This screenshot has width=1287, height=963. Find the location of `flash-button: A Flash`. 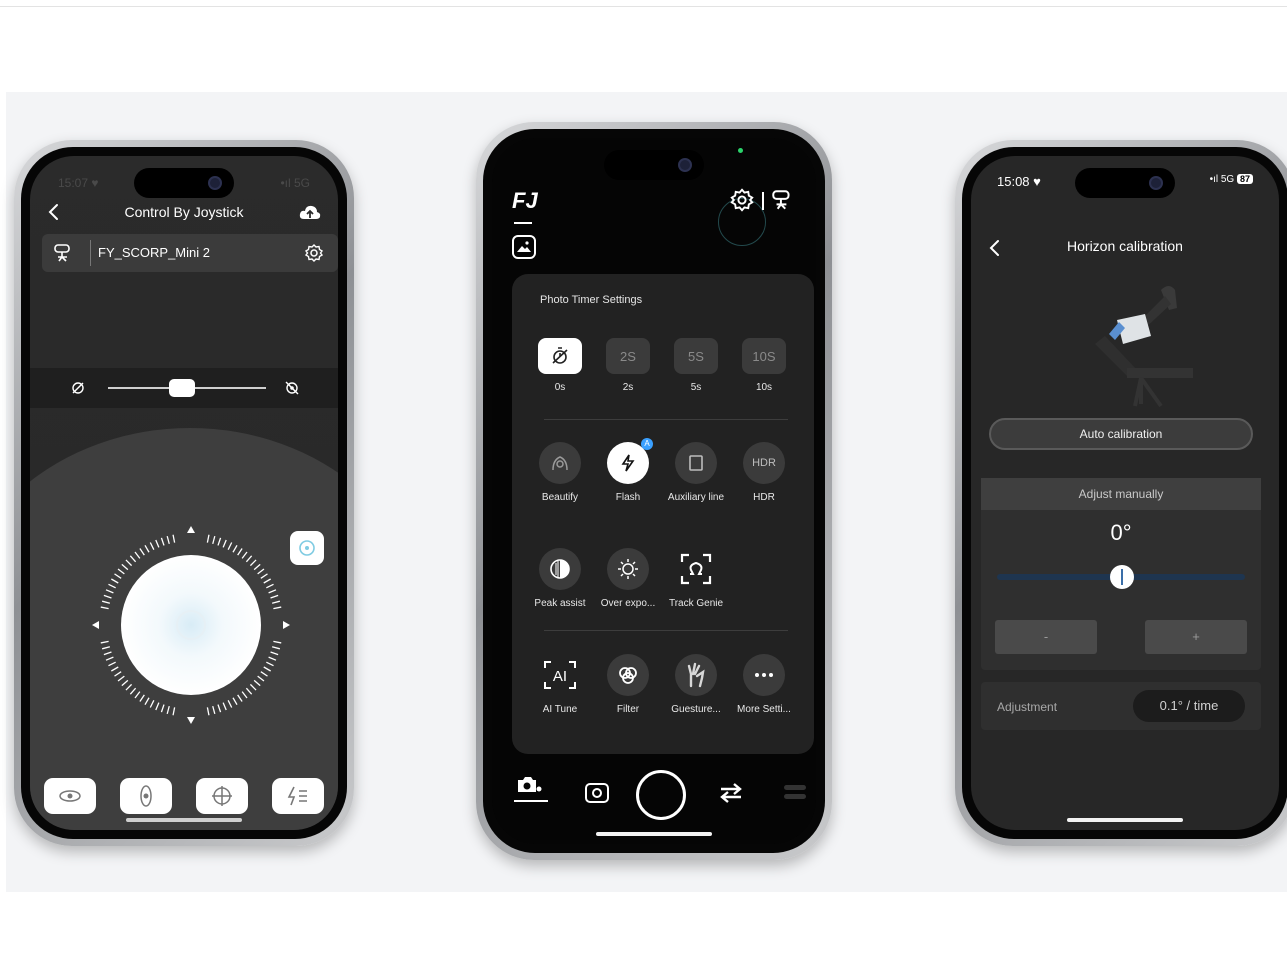

flash-button: A Flash is located at coordinates (628, 470).